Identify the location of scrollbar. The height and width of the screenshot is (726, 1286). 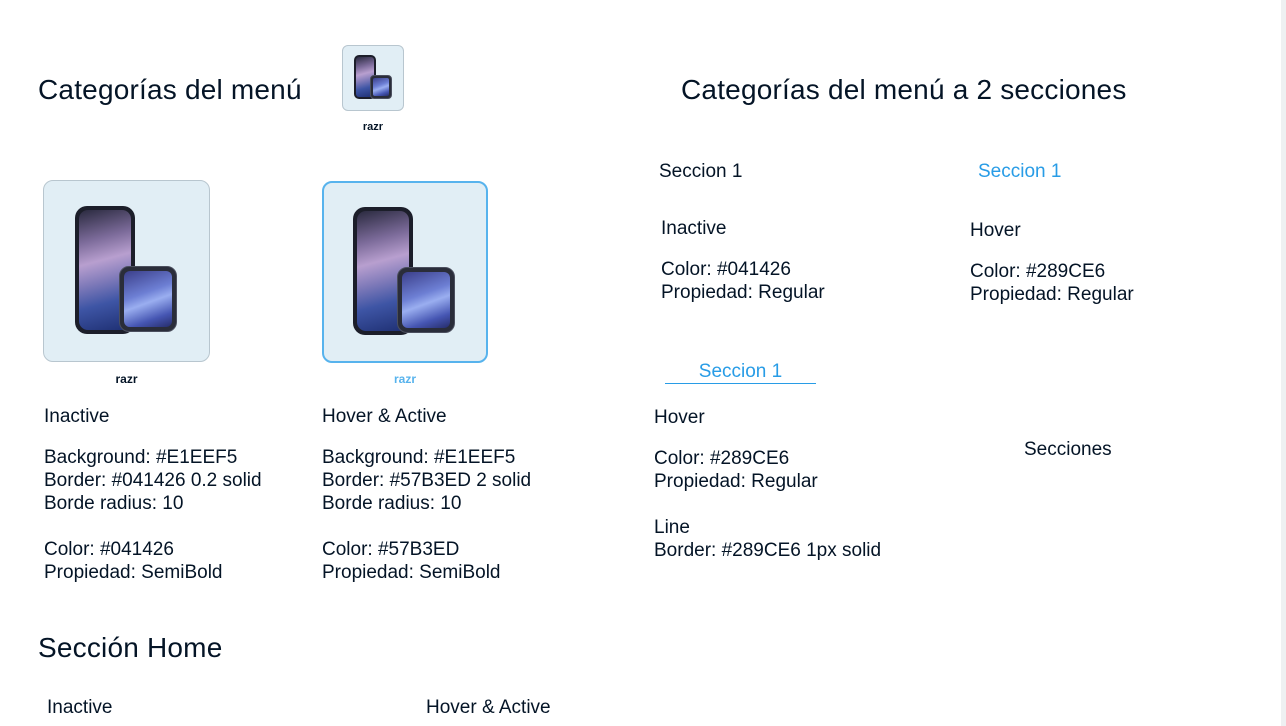
(1283, 363).